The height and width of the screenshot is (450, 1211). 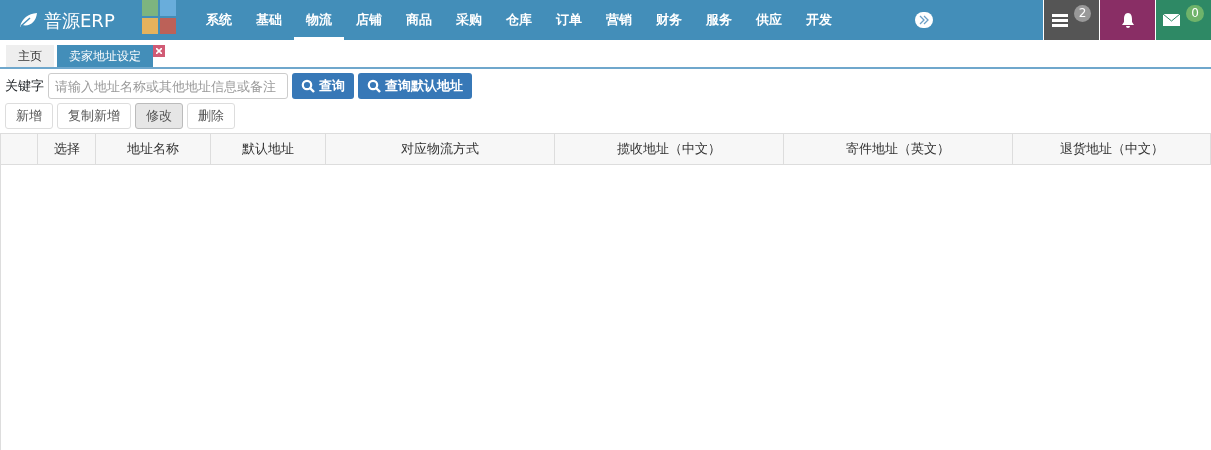 What do you see at coordinates (159, 51) in the screenshot?
I see `close-icon` at bounding box center [159, 51].